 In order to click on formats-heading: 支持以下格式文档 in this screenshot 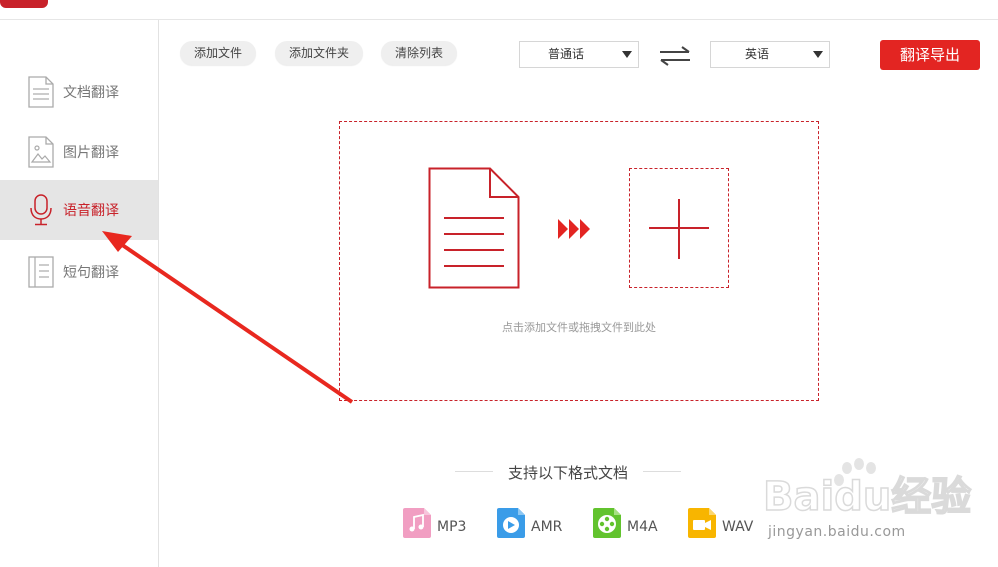, I will do `click(568, 472)`.